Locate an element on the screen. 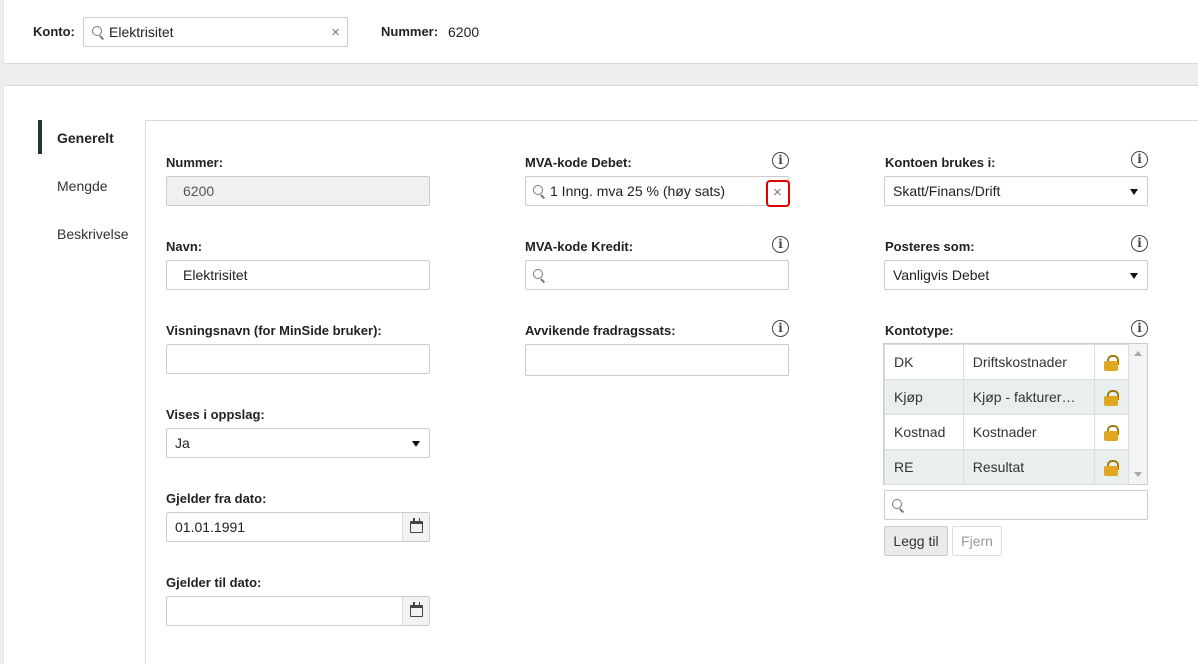  konto-label: Konto: is located at coordinates (54, 31).